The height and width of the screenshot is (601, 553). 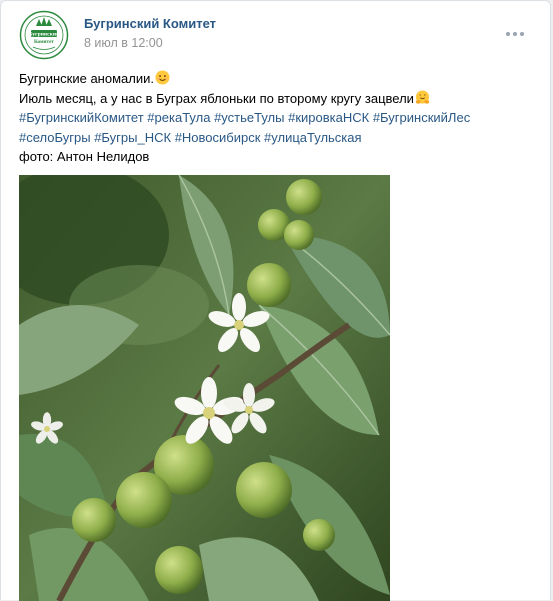 What do you see at coordinates (123, 43) in the screenshot?
I see `post-date: 8 июл в 12:00` at bounding box center [123, 43].